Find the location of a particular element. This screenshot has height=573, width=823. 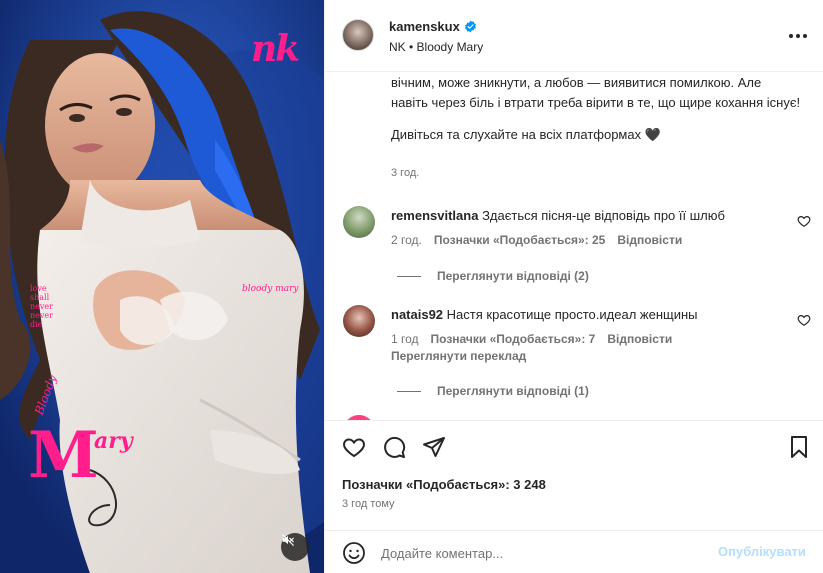

comment-text: Настя красотище просто.идеал женщины is located at coordinates (572, 314).